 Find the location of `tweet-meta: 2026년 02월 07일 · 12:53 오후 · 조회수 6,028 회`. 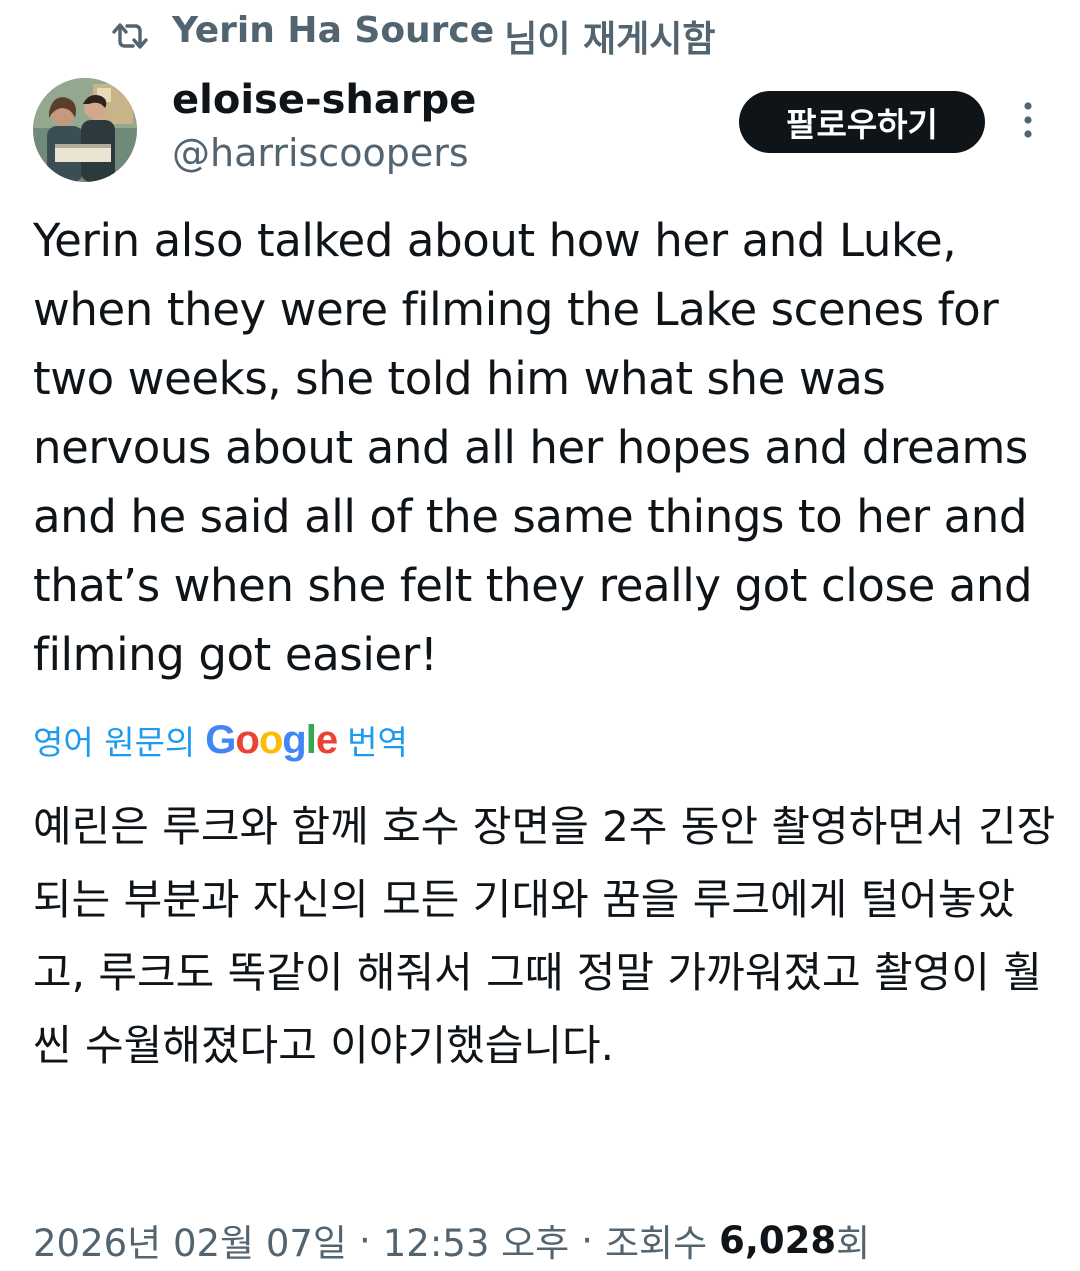

tweet-meta: 2026년 02월 07일 · 12:53 오후 · 조회수 6,028 회 is located at coordinates (451, 1240).